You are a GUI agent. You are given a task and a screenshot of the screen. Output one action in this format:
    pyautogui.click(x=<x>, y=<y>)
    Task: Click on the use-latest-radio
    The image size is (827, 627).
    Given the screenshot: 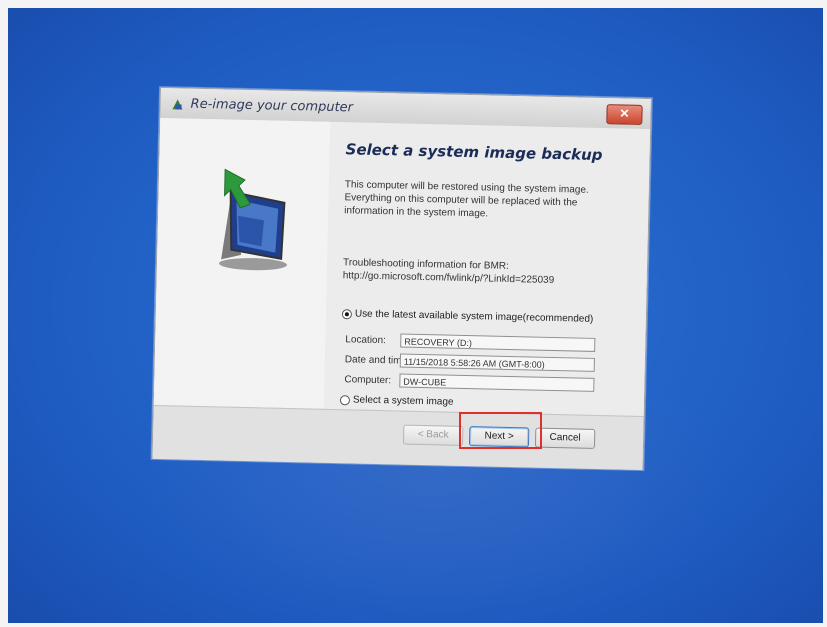 What is the action you would take?
    pyautogui.click(x=347, y=313)
    